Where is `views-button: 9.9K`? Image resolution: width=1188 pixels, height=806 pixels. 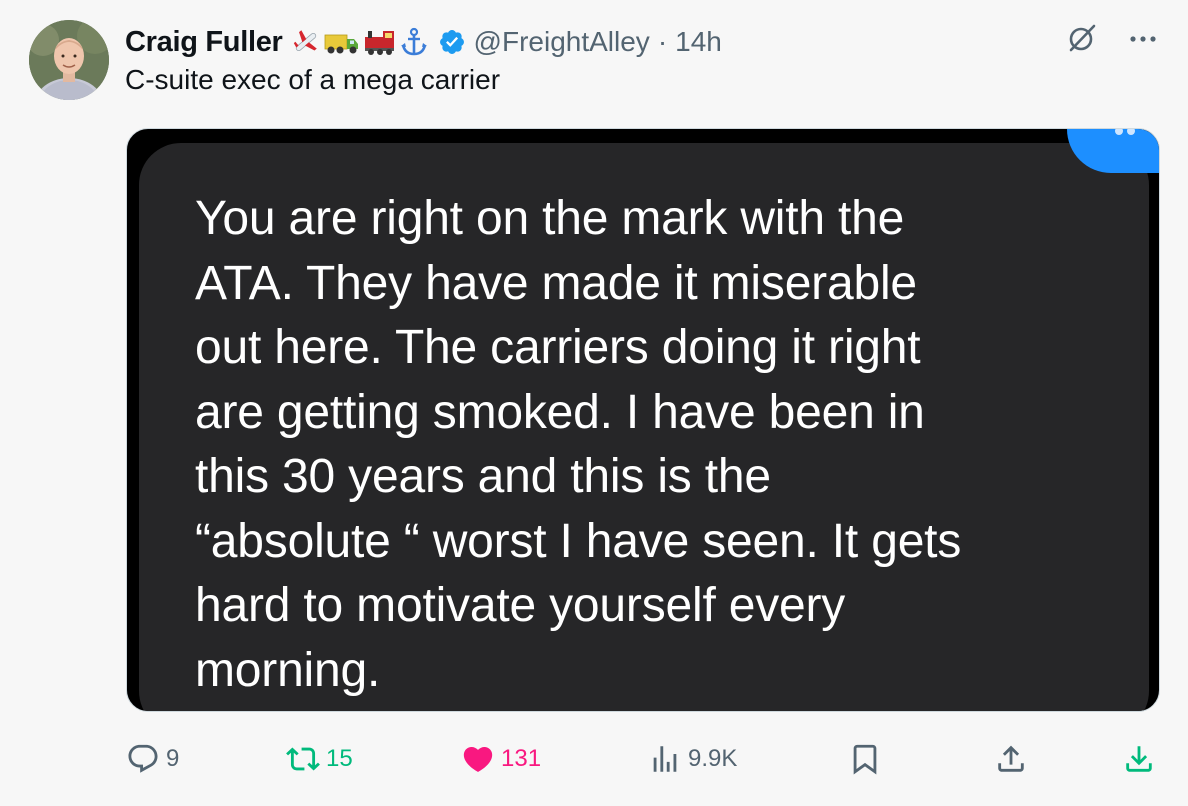
views-button: 9.9K is located at coordinates (692, 759).